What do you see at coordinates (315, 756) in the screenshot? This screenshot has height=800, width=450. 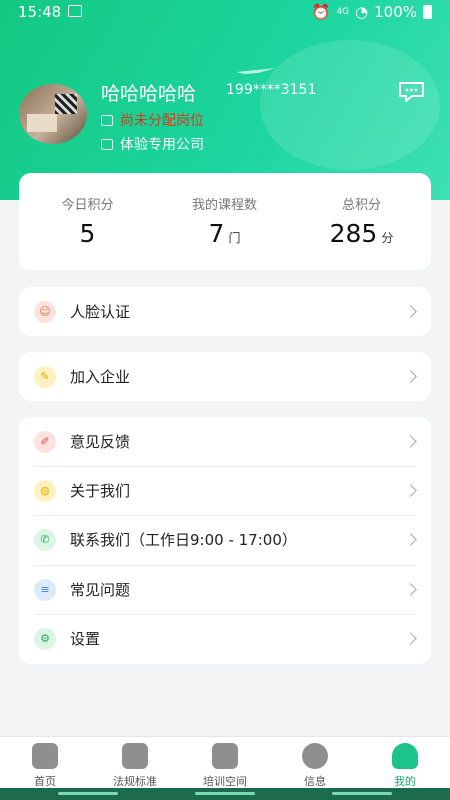 I see `compass-icon` at bounding box center [315, 756].